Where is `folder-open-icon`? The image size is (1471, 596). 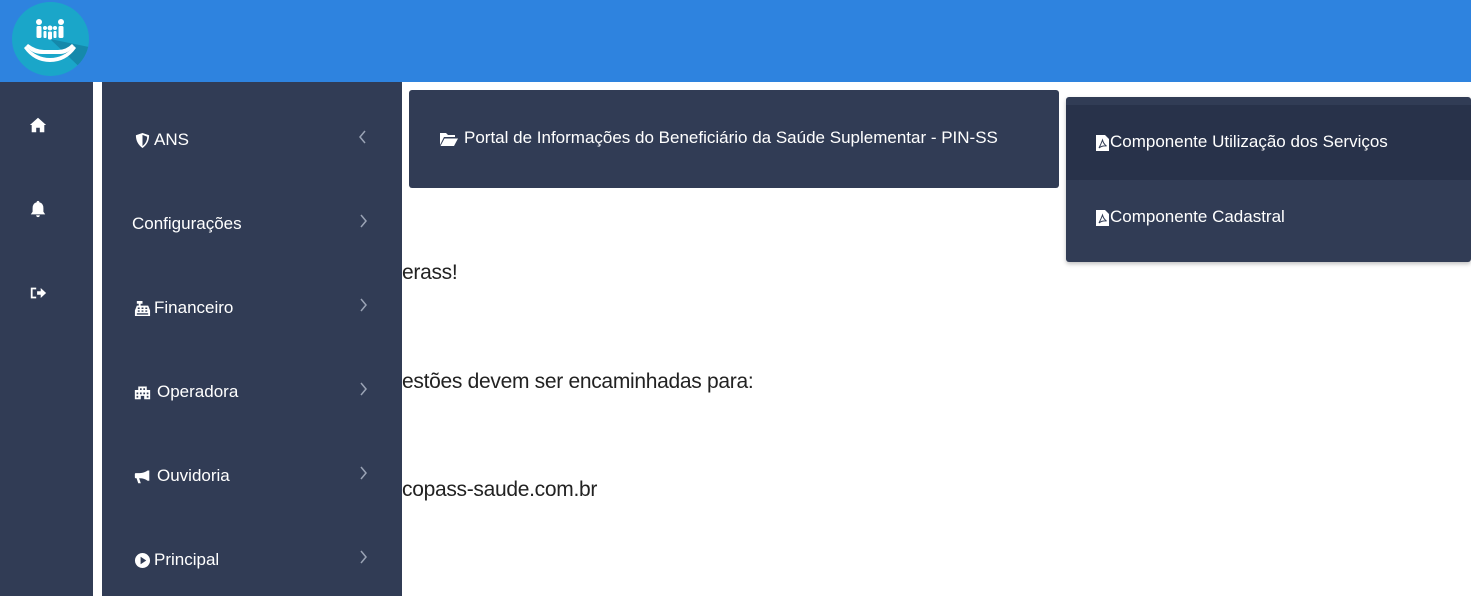 folder-open-icon is located at coordinates (449, 139).